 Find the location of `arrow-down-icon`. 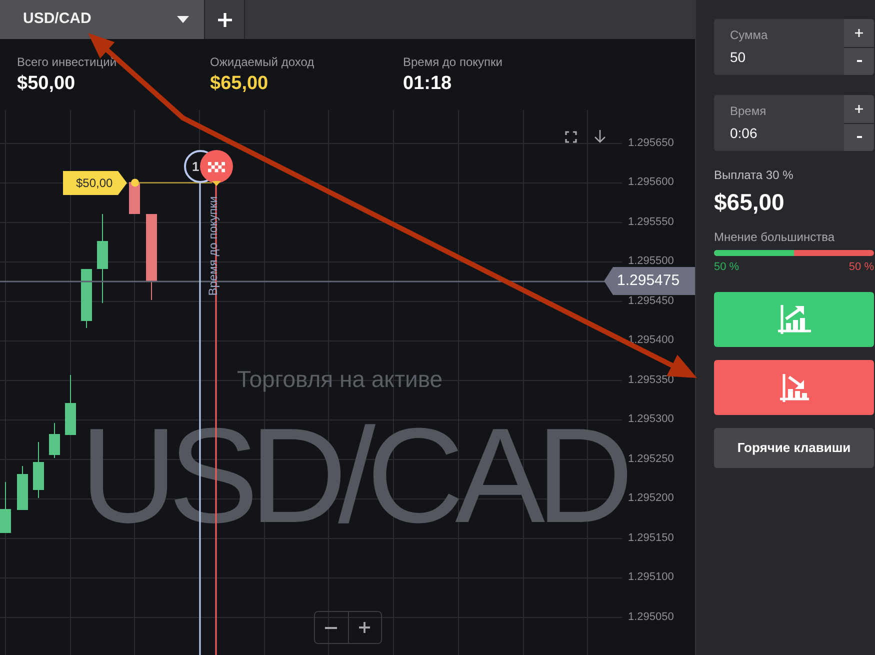

arrow-down-icon is located at coordinates (600, 136).